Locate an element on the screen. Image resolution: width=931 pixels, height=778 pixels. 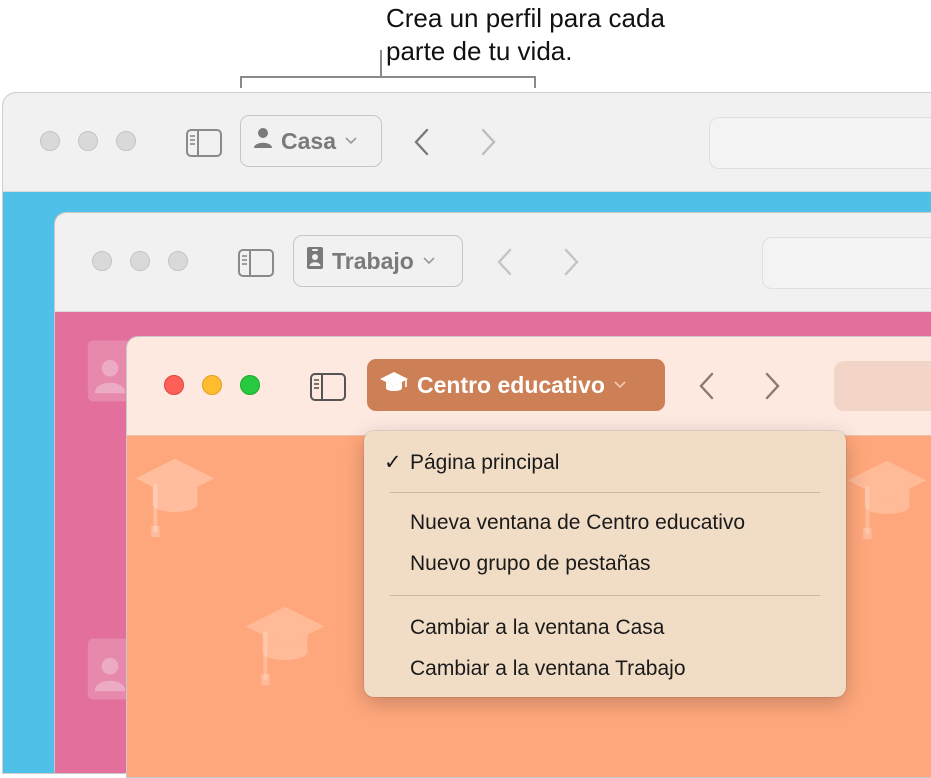
toolbar-casa: Casa is located at coordinates (467, 142).